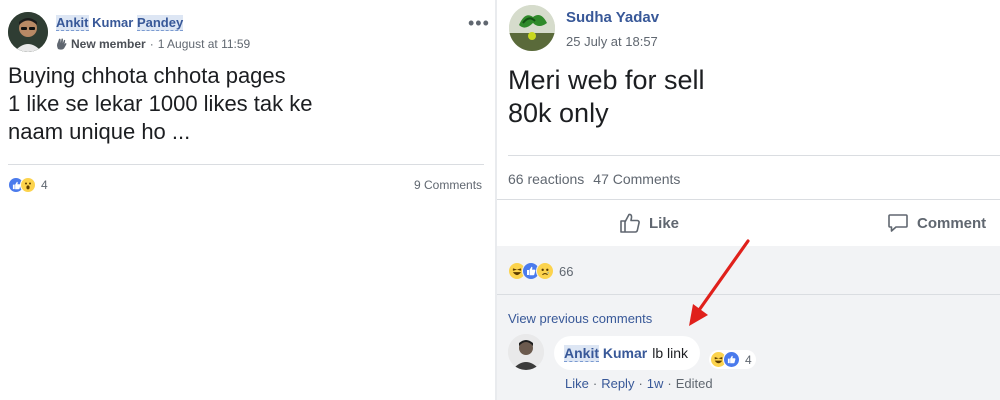 The height and width of the screenshot is (400, 1000). Describe the element at coordinates (694, 383) in the screenshot. I see `comment-edited-label: Edited` at that location.